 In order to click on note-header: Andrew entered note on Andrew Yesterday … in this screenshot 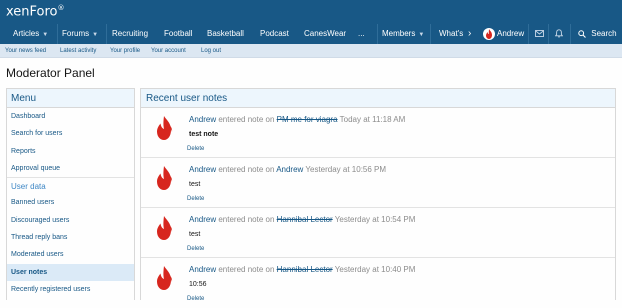, I will do `click(287, 169)`.